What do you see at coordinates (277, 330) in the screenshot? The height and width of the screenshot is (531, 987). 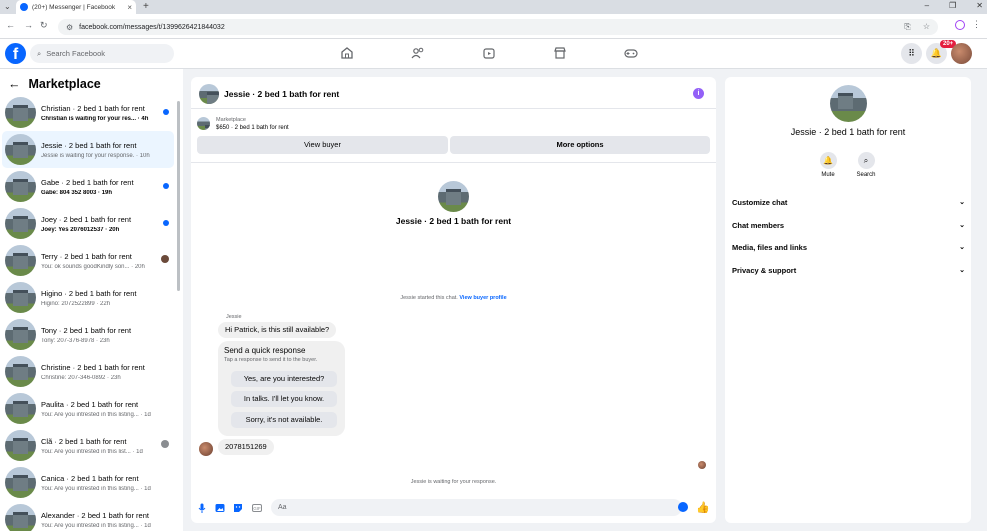 I see `message-bubble: Hi Patrick, is this still available?` at bounding box center [277, 330].